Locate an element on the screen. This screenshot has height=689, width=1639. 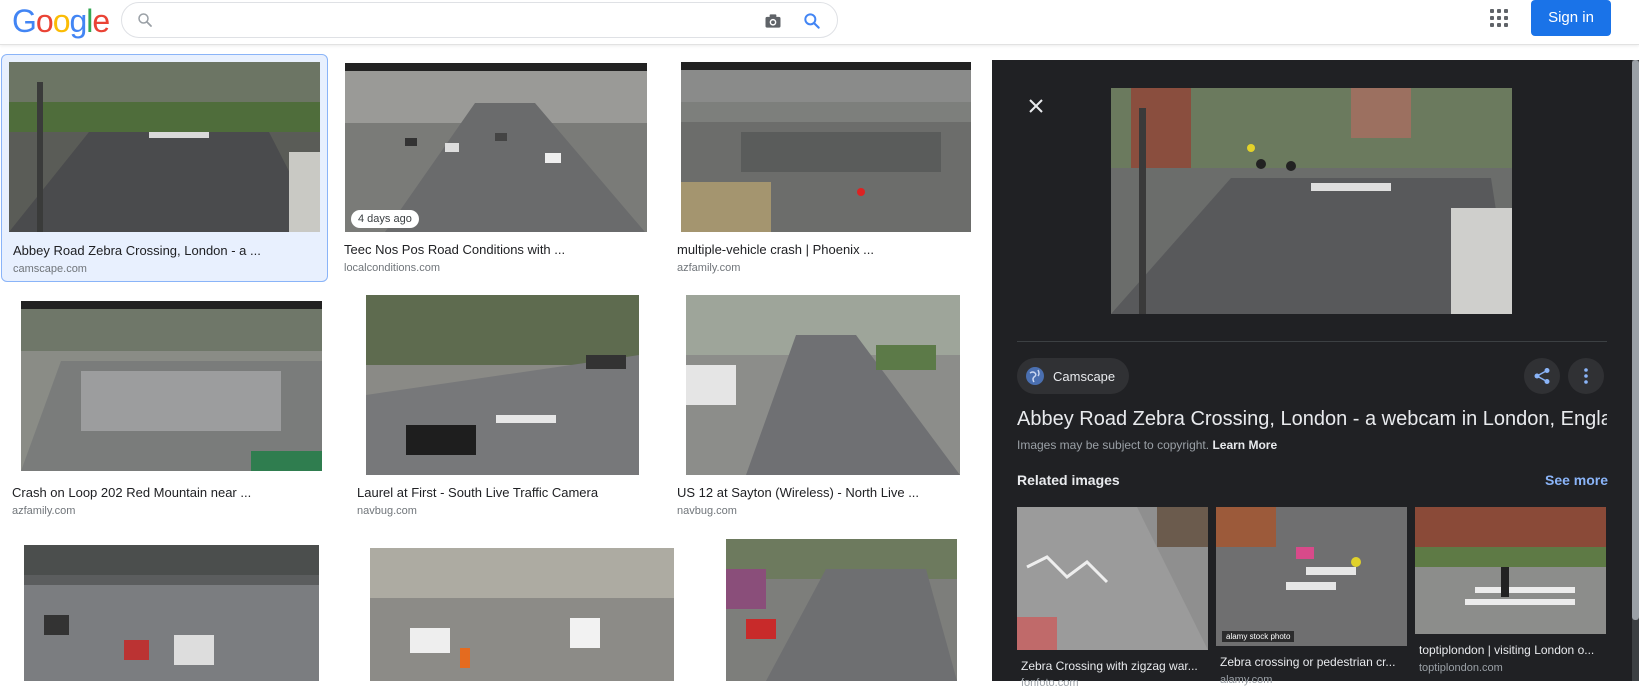
related-source: fonfoto.com is located at coordinates (1050, 683).